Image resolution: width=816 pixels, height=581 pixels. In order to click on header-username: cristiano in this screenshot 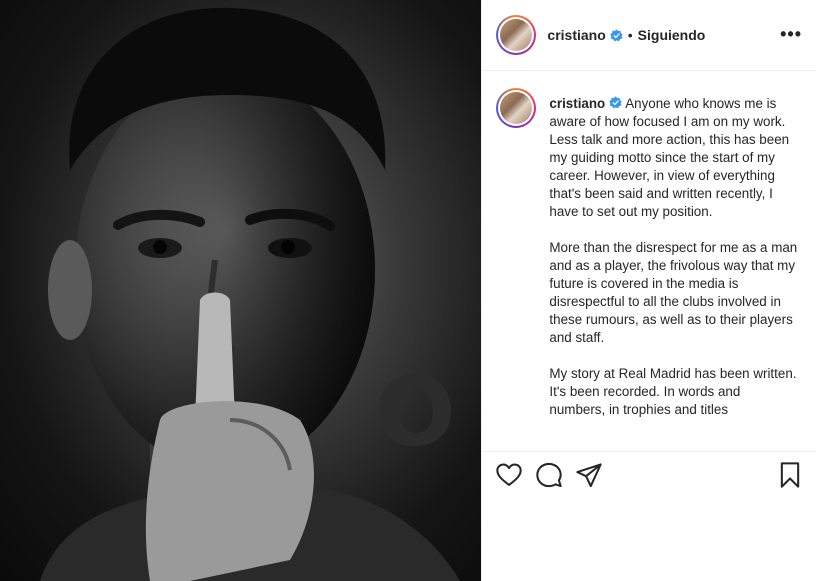, I will do `click(576, 35)`.